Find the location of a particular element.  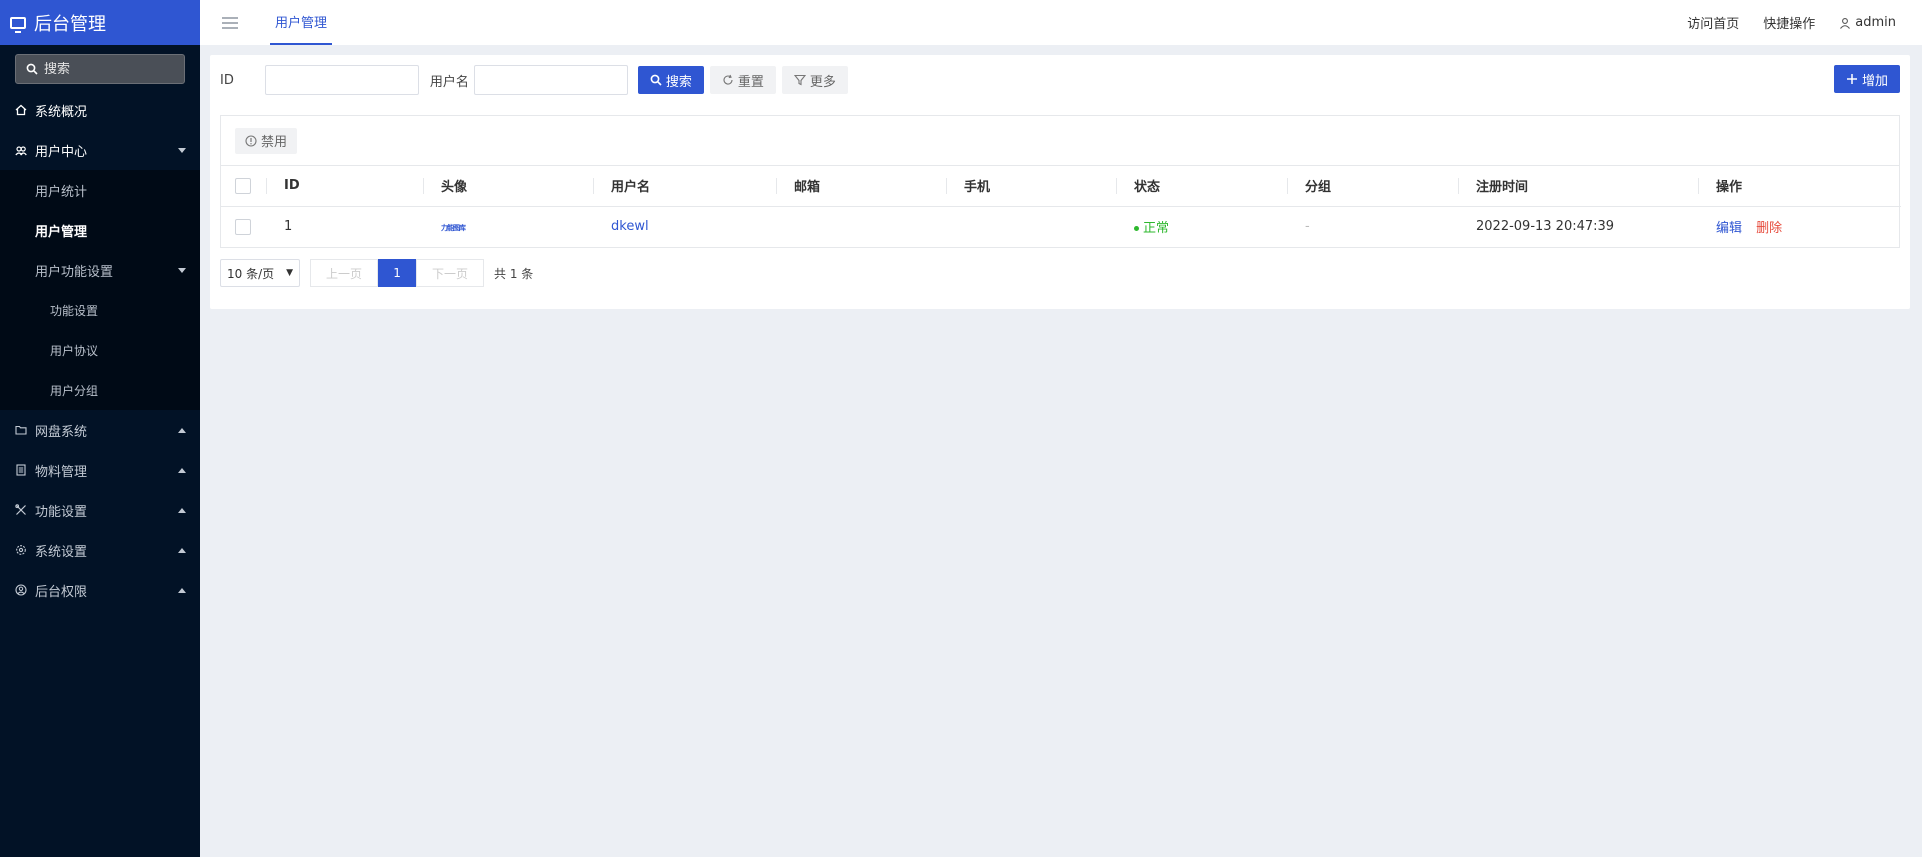

page-1-button: 1 is located at coordinates (397, 273).